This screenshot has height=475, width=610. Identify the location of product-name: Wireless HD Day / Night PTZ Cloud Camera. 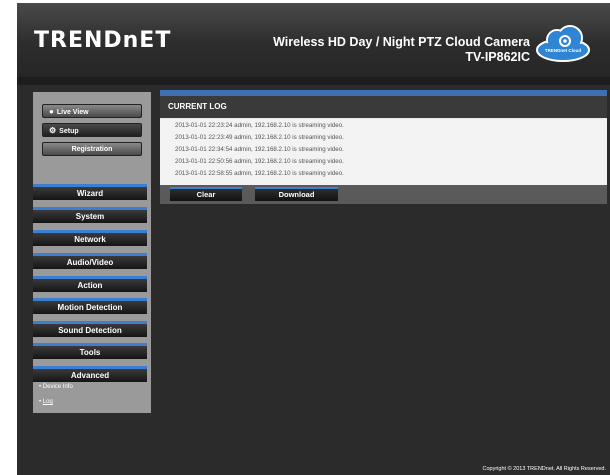
(401, 42).